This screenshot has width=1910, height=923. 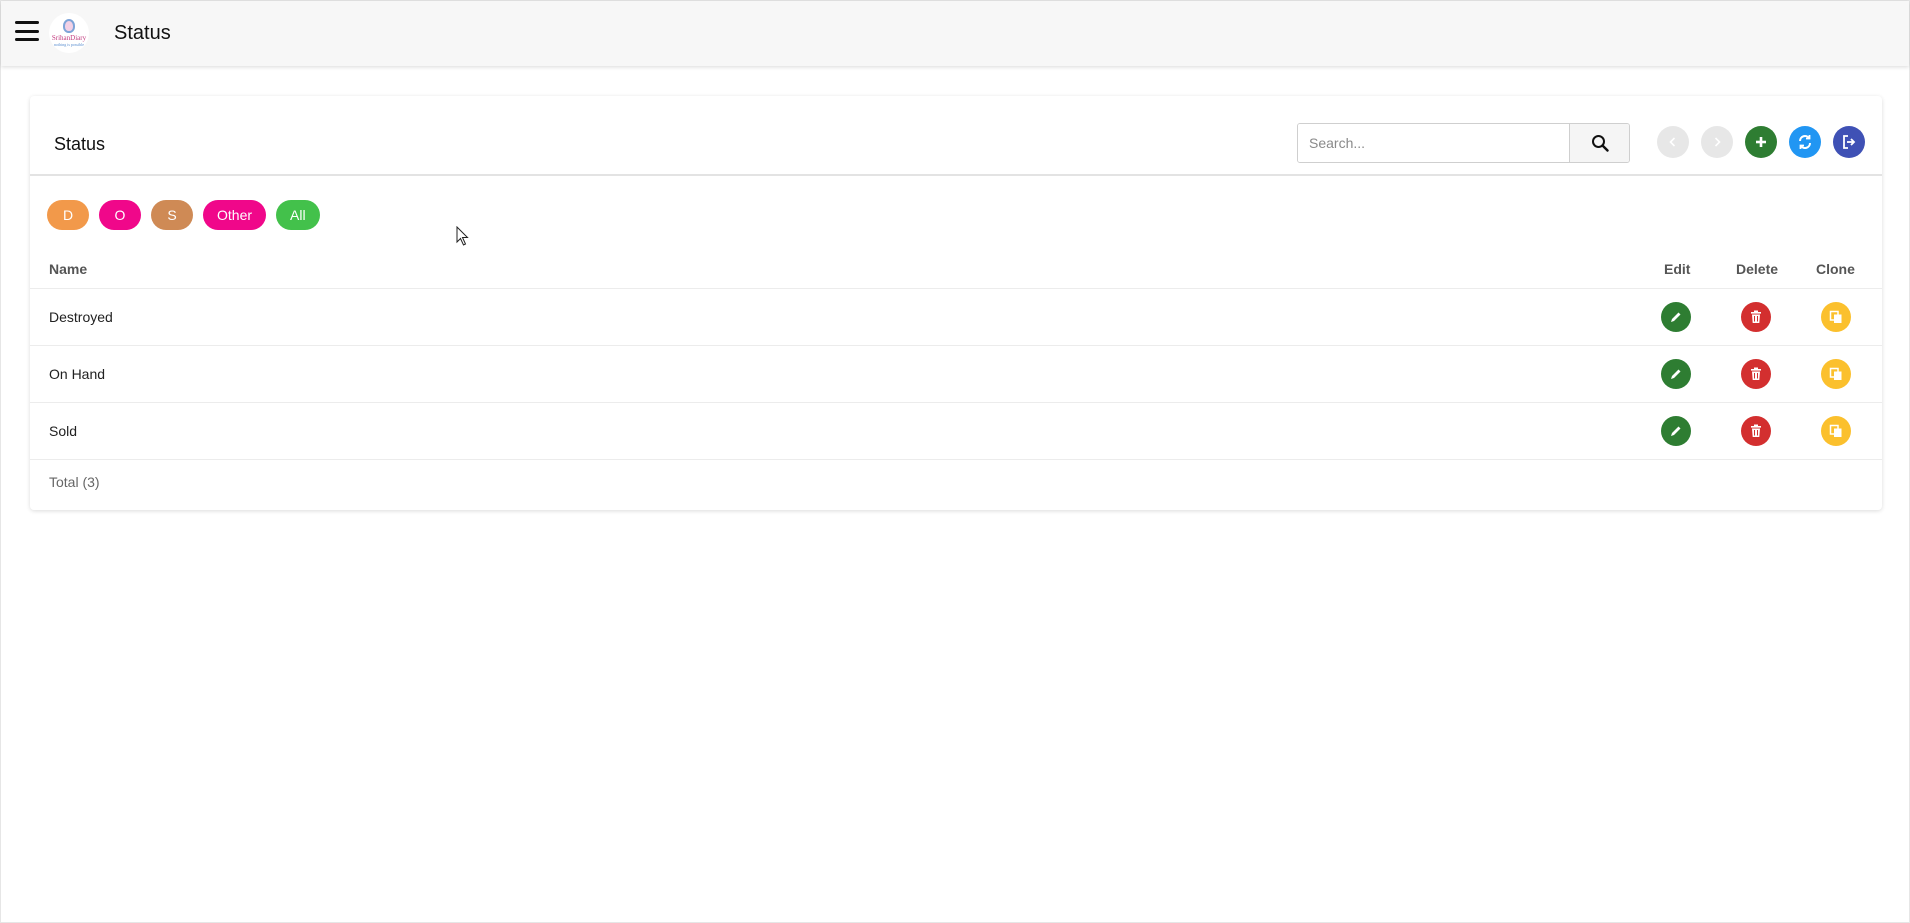 I want to click on refresh-icon, so click(x=1805, y=142).